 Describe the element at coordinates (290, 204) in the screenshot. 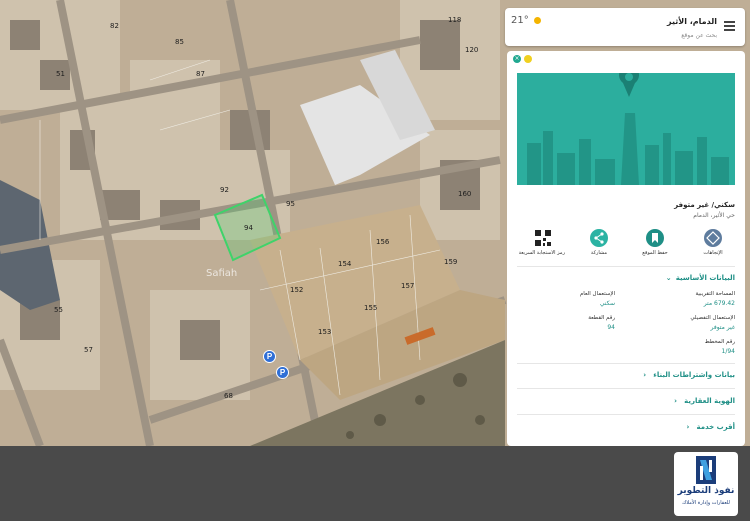

I see `plot-number: 95` at that location.